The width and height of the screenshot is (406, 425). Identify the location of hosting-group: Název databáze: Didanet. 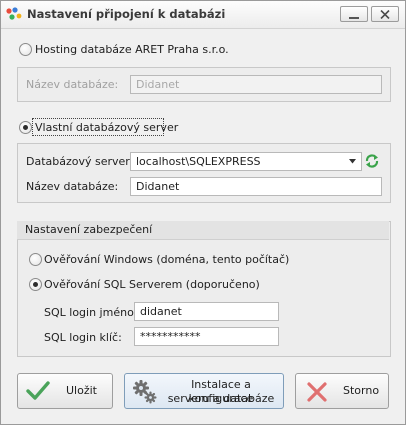
(204, 84).